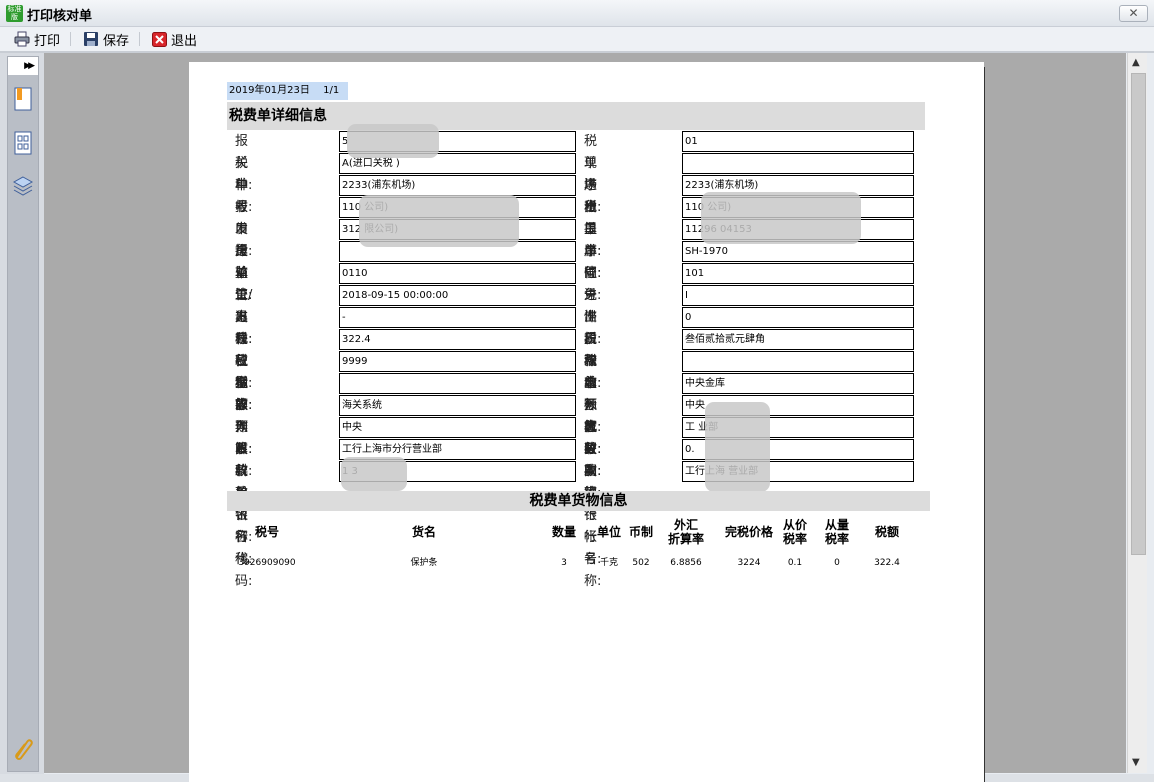  Describe the element at coordinates (798, 251) in the screenshot. I see `field-value: SH-1970` at that location.